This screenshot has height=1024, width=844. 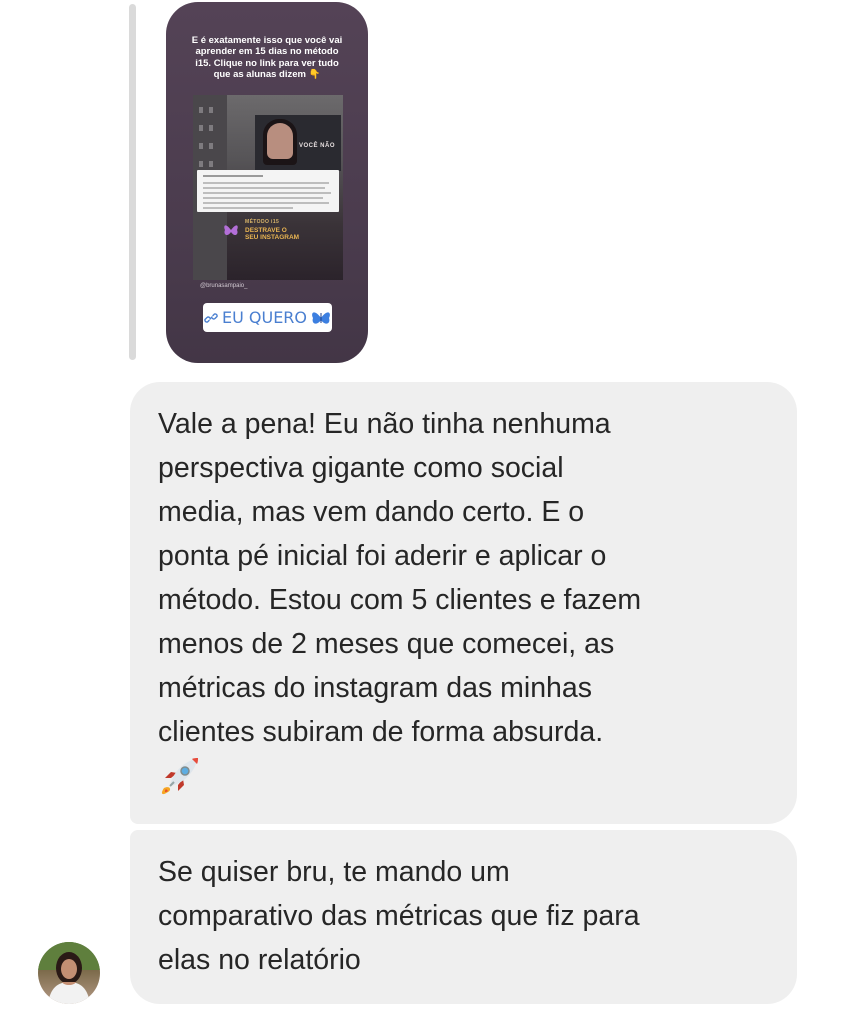 What do you see at coordinates (321, 317) in the screenshot?
I see `butterfly-icon` at bounding box center [321, 317].